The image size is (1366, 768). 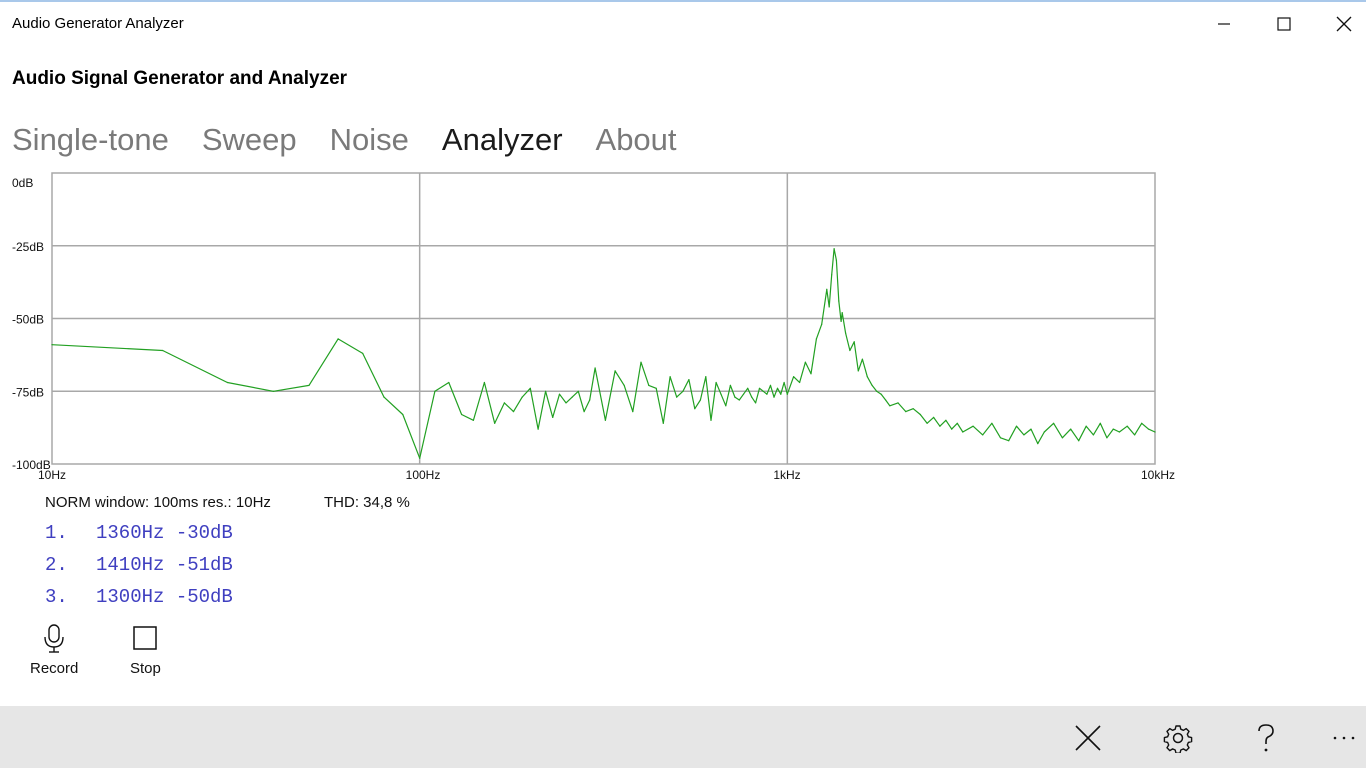 I want to click on tab-bar: Single-tone Sweep Noise Analyzer About, so click(x=361, y=140).